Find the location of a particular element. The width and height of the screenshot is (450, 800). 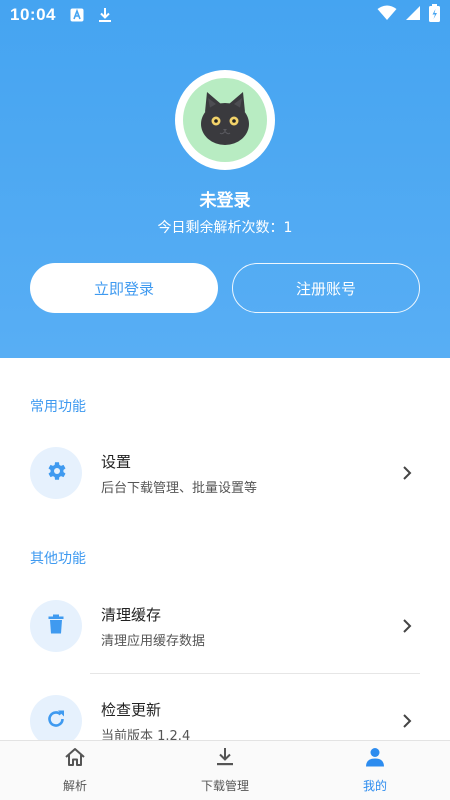

person-icon is located at coordinates (375, 759).